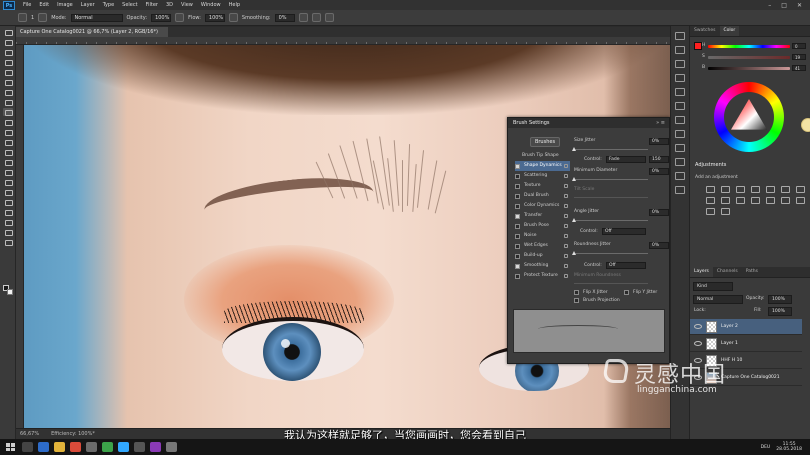 This screenshot has height=455, width=810. I want to click on tab-channels: Channels, so click(727, 272).